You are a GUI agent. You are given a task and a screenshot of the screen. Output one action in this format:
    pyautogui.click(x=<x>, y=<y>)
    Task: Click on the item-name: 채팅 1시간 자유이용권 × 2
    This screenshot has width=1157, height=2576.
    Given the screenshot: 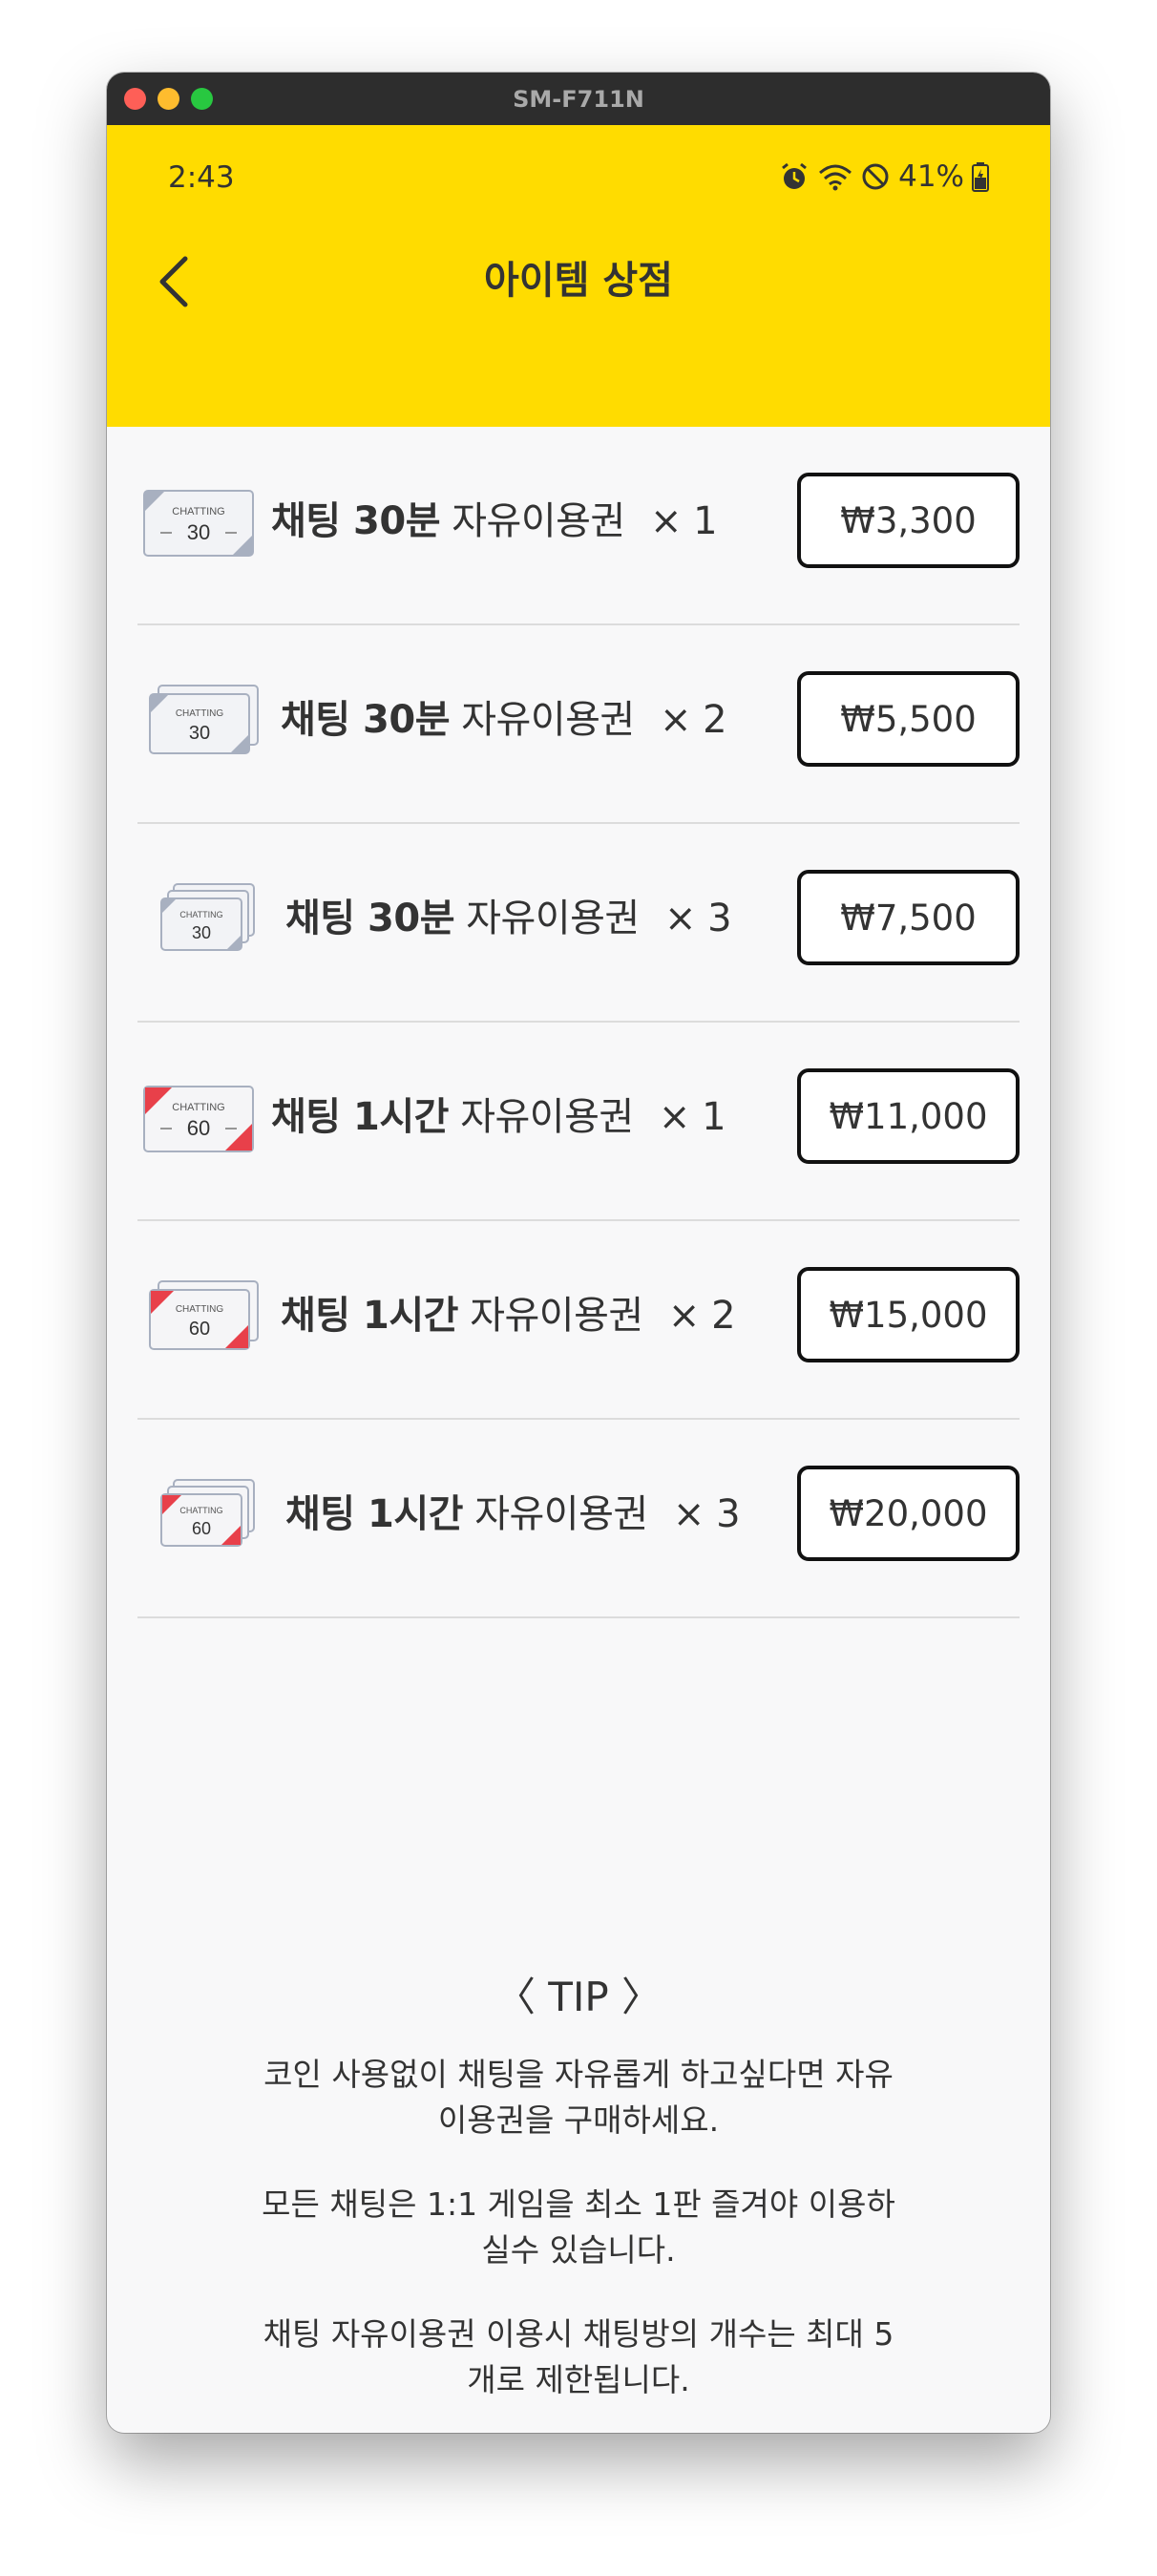 What is the action you would take?
    pyautogui.click(x=509, y=1312)
    